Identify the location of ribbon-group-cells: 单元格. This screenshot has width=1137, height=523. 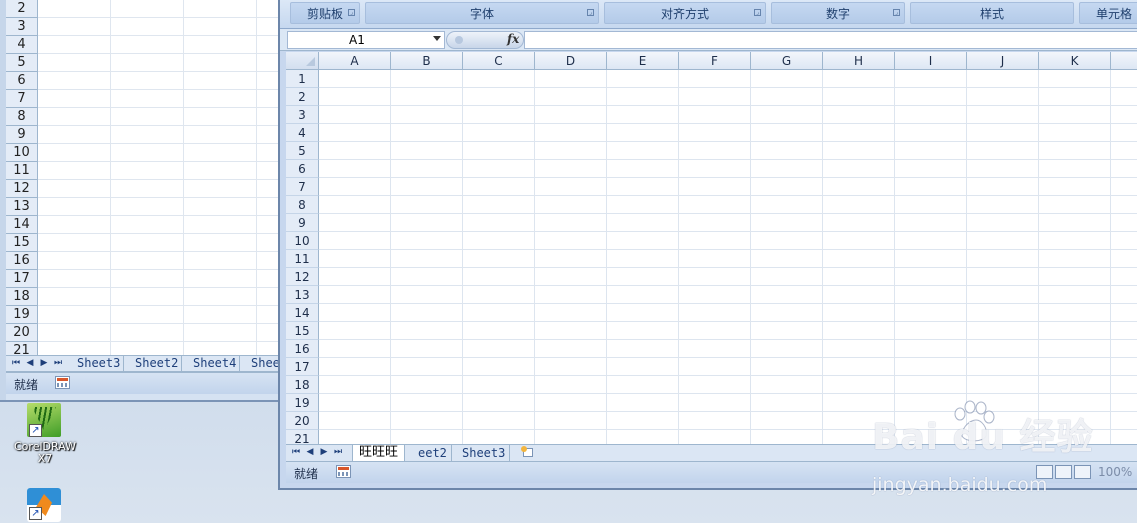
(1108, 13).